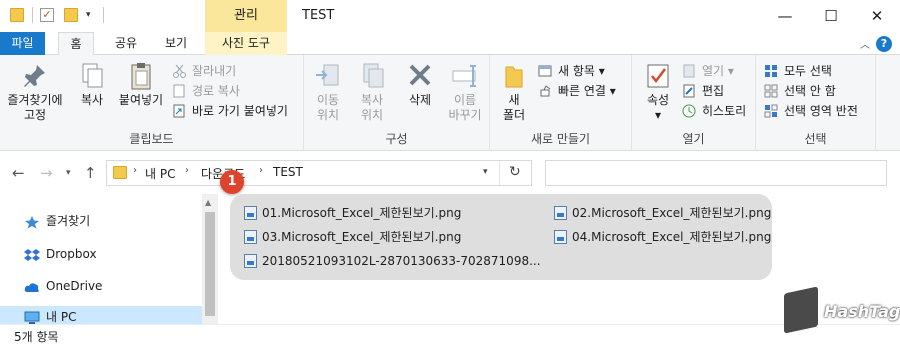 Image resolution: width=900 pixels, height=347 pixels. What do you see at coordinates (362, 237) in the screenshot?
I see `file-name: 03.Microsoft_Excel_제한된보기.png` at bounding box center [362, 237].